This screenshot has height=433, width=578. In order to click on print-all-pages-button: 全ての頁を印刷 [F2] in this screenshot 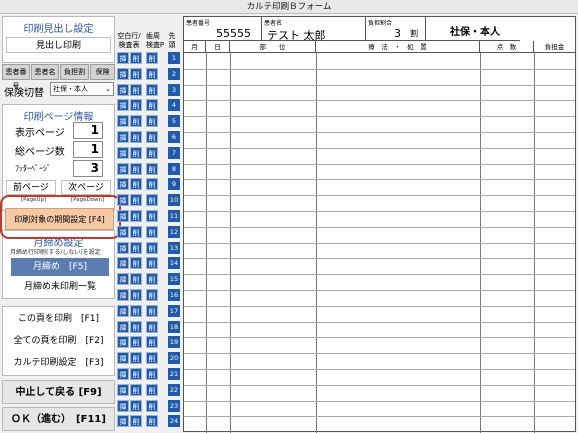, I will do `click(58, 341)`.